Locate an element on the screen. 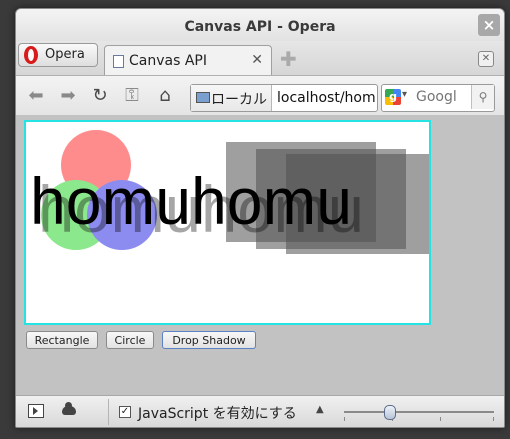 This screenshot has height=439, width=510. close-icon: × is located at coordinates (489, 25).